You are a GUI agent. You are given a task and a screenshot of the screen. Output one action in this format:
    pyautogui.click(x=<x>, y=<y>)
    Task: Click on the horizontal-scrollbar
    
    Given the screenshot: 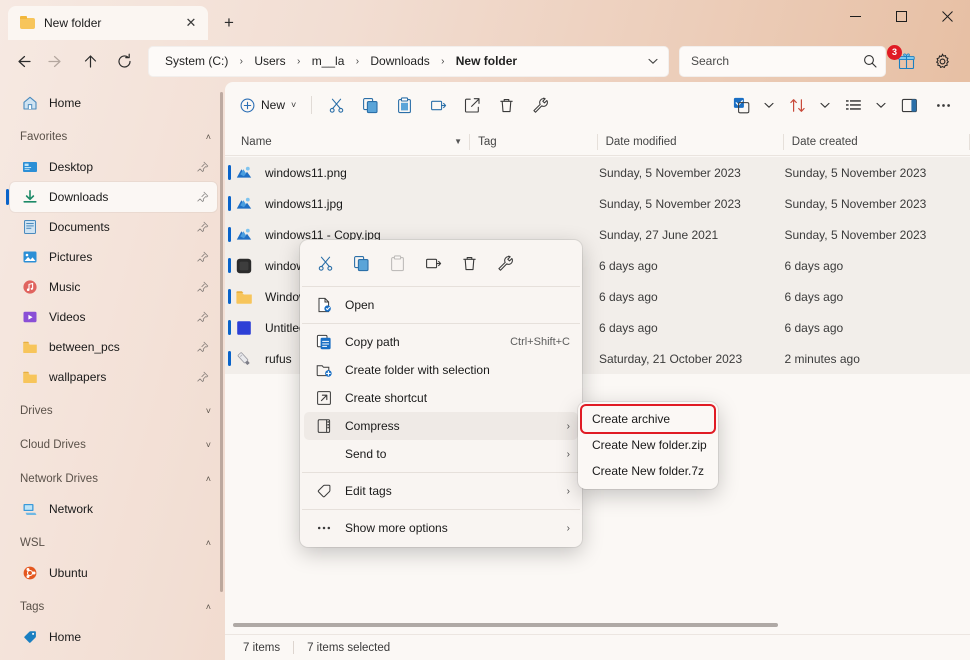 What is the action you would take?
    pyautogui.click(x=597, y=625)
    